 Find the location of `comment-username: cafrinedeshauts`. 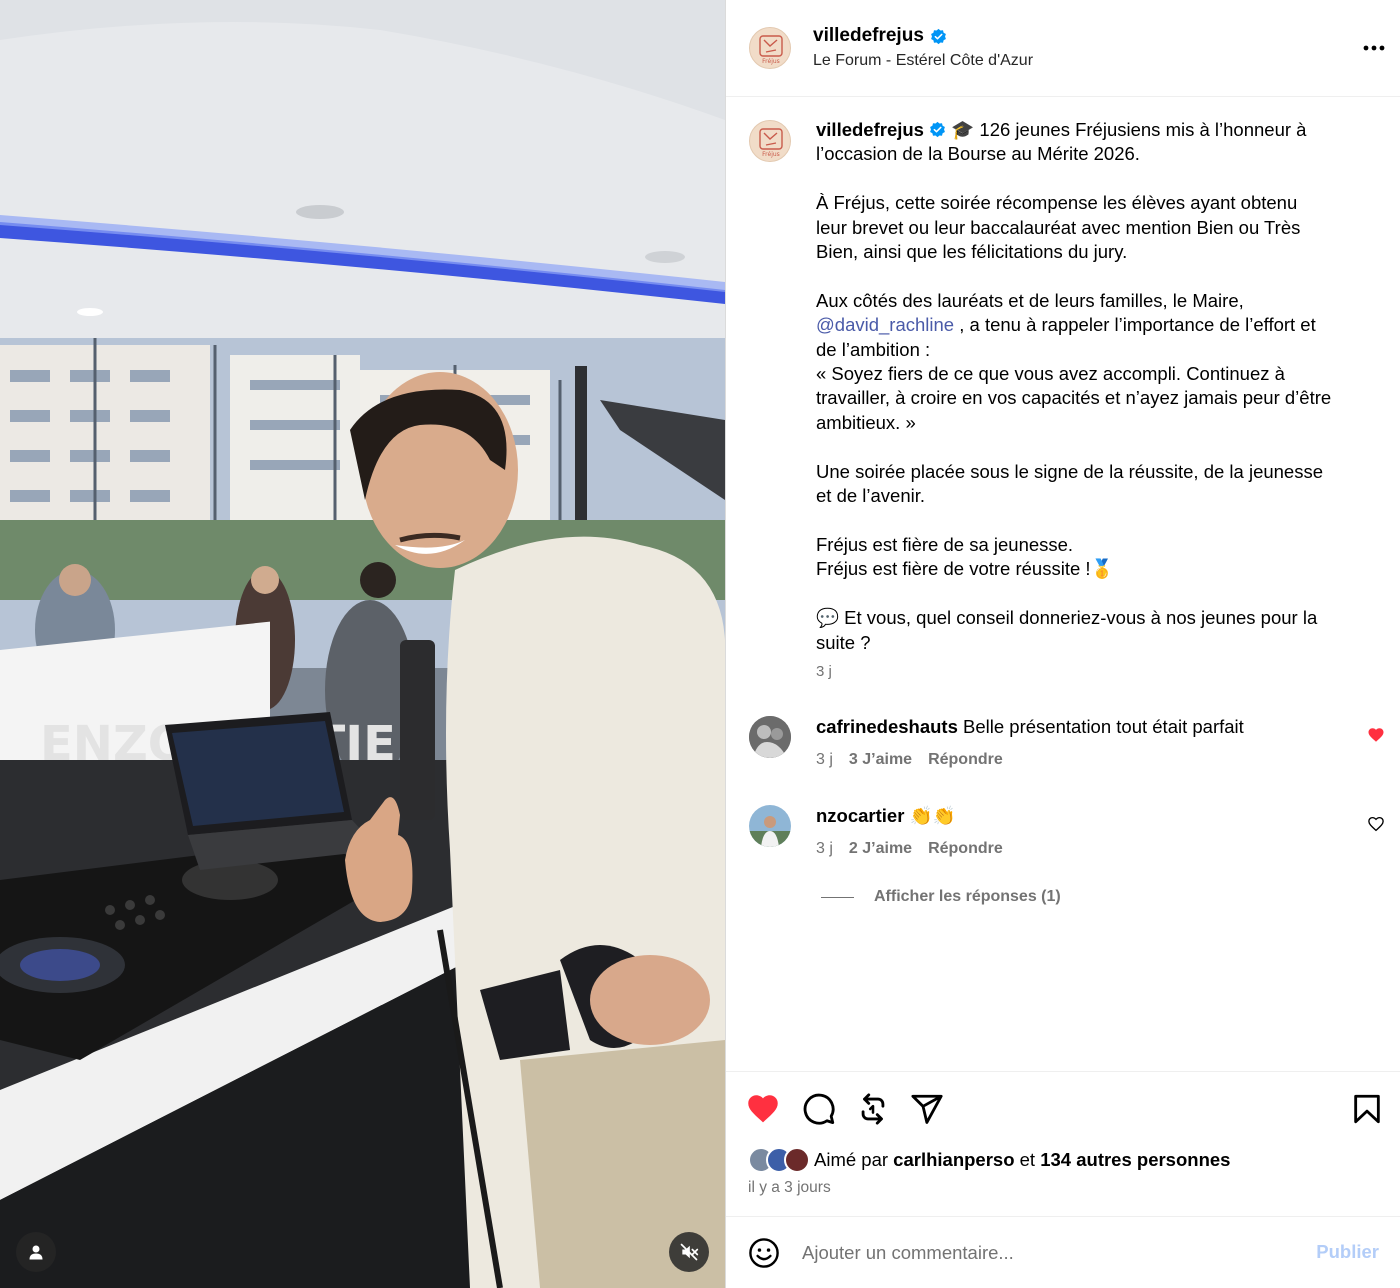

comment-username: cafrinedeshauts is located at coordinates (887, 726).